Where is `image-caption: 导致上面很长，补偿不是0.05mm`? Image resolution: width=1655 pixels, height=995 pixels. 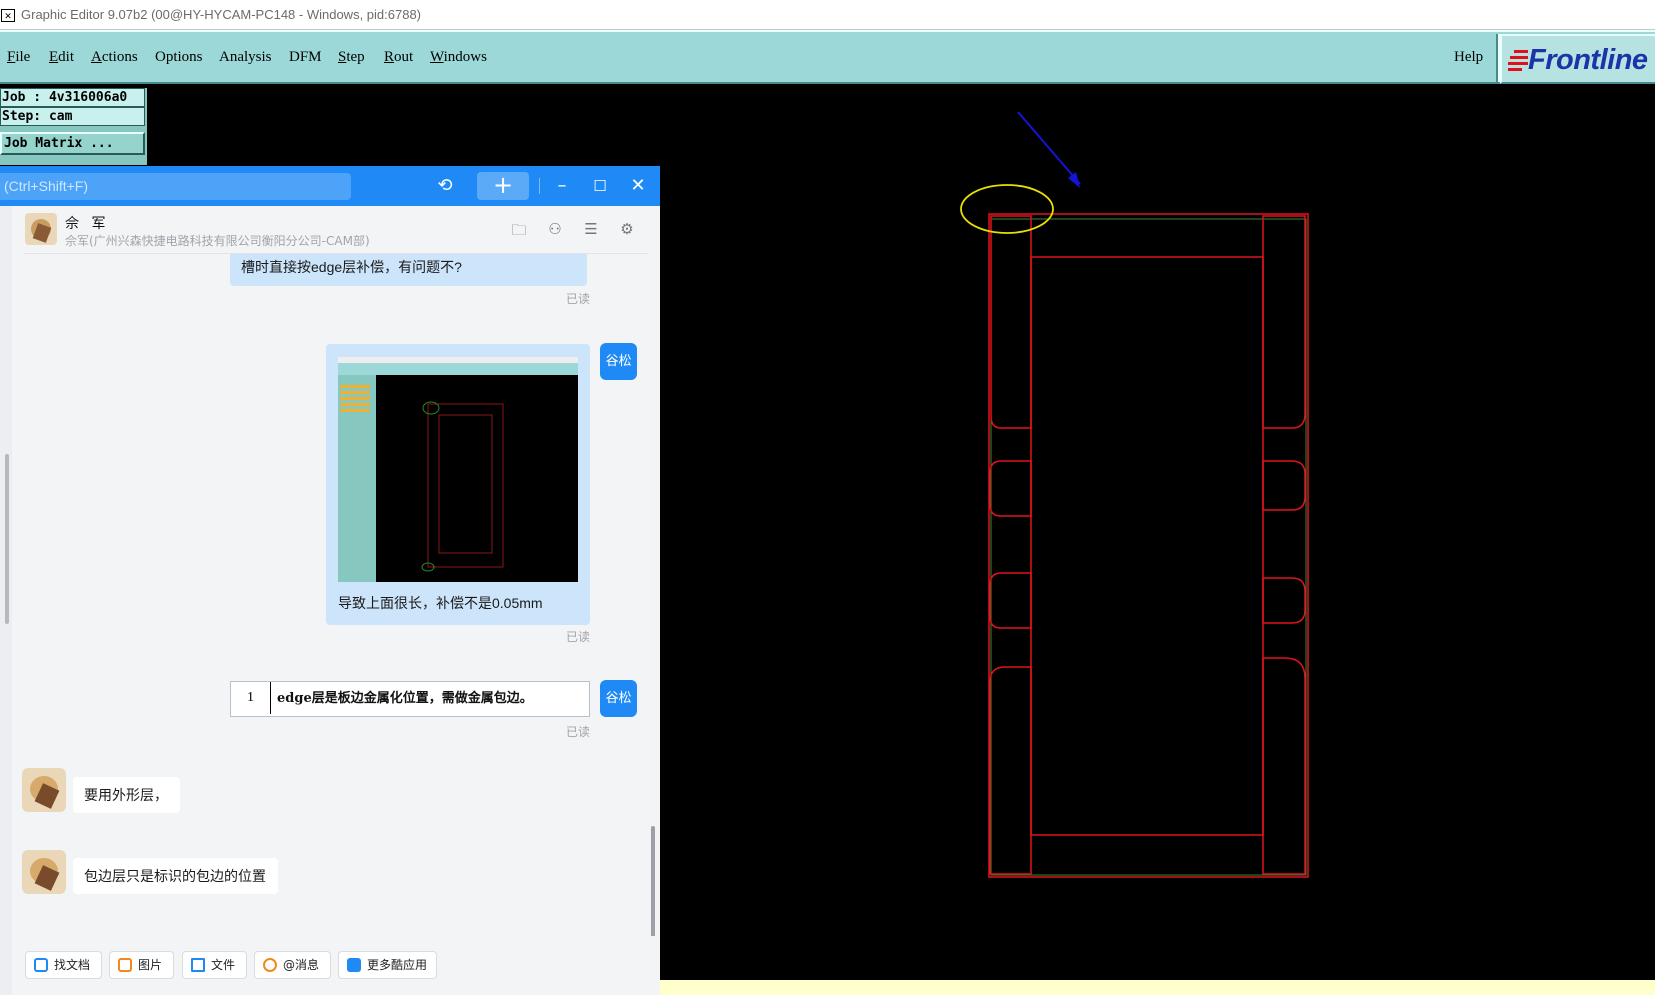
image-caption: 导致上面很长，补偿不是0.05mm is located at coordinates (440, 603).